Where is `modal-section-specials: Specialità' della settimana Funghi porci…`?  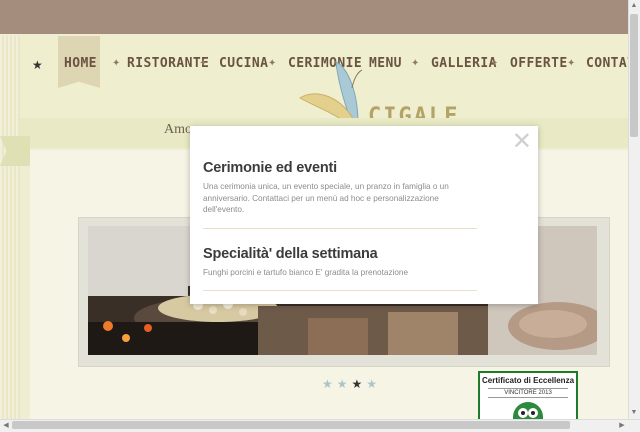 modal-section-specials: Specialità' della settimana Funghi porci… is located at coordinates (340, 262).